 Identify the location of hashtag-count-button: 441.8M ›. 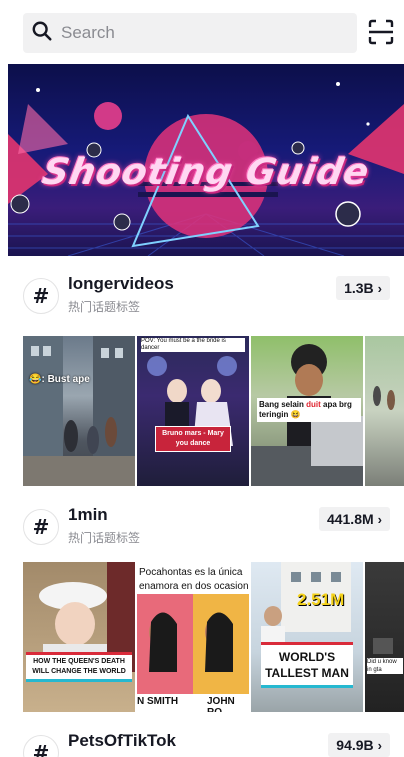
(354, 519).